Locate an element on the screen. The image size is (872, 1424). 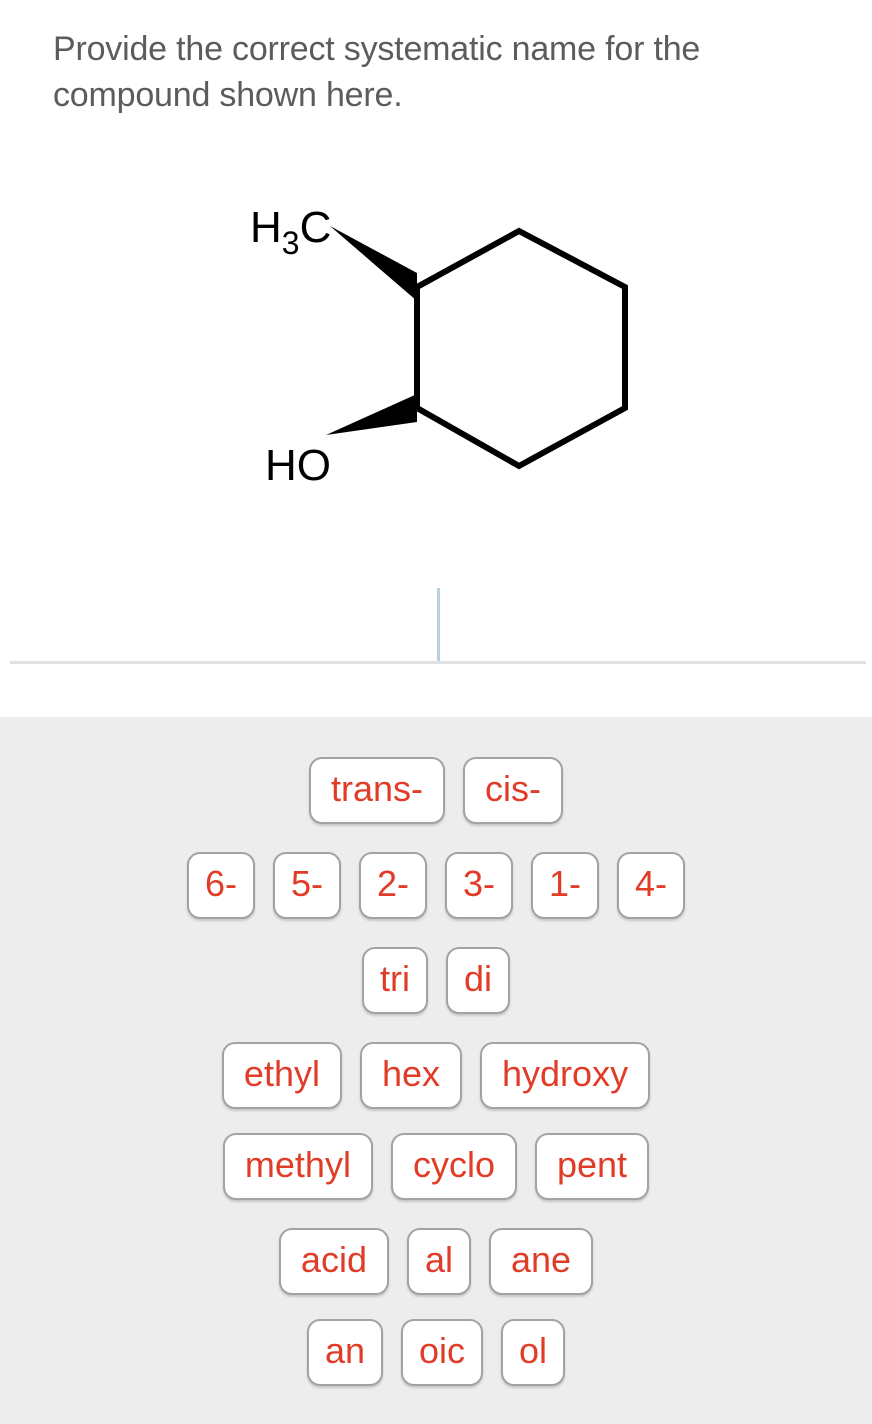
methyl-H: H is located at coordinates (266, 227).